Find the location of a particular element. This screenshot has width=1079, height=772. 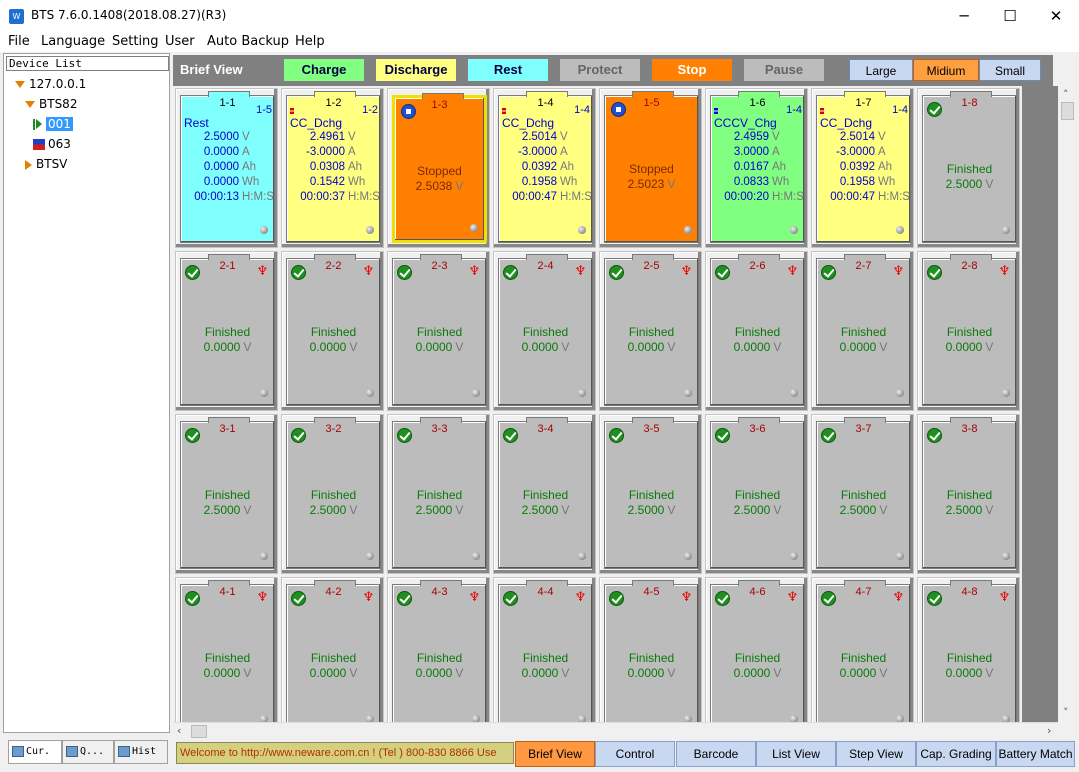

channel-cell: 3-7 Finished 2.5000 V is located at coordinates (862, 494).